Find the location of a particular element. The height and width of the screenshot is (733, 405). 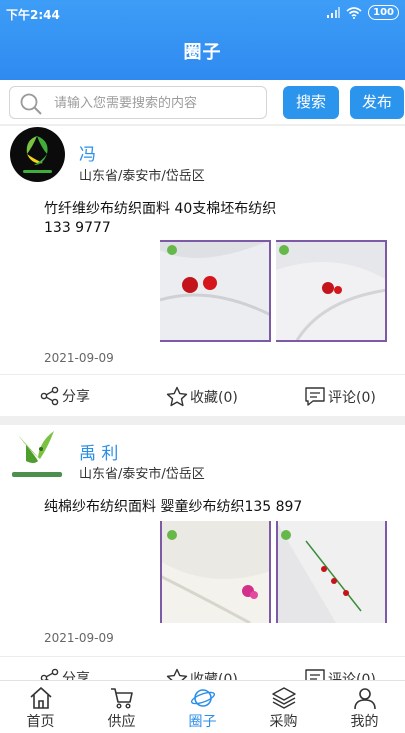

tab-label: 供应 is located at coordinates (121, 722).